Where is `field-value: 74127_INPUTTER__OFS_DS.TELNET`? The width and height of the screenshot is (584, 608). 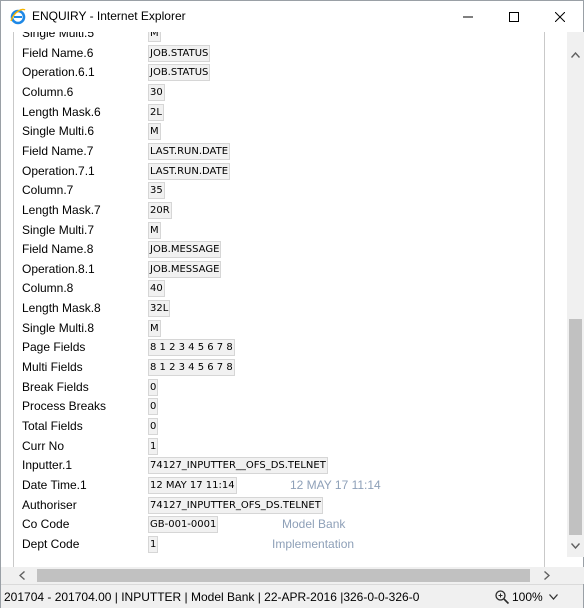
field-value: 74127_INPUTTER__OFS_DS.TELNET is located at coordinates (238, 466).